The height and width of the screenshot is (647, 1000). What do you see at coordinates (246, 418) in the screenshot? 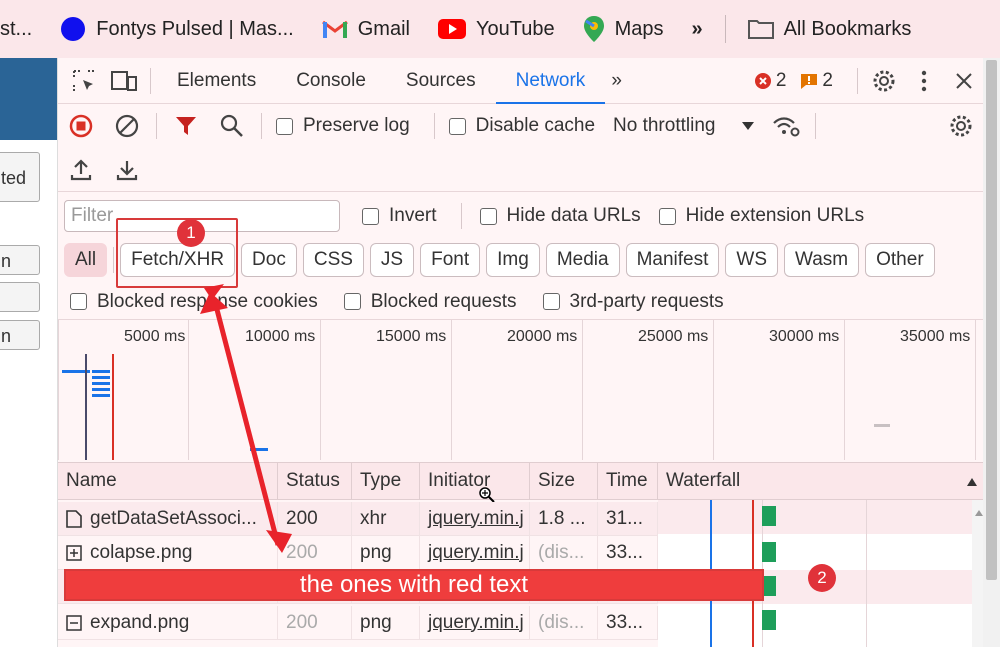
I see `annotation-arrow` at bounding box center [246, 418].